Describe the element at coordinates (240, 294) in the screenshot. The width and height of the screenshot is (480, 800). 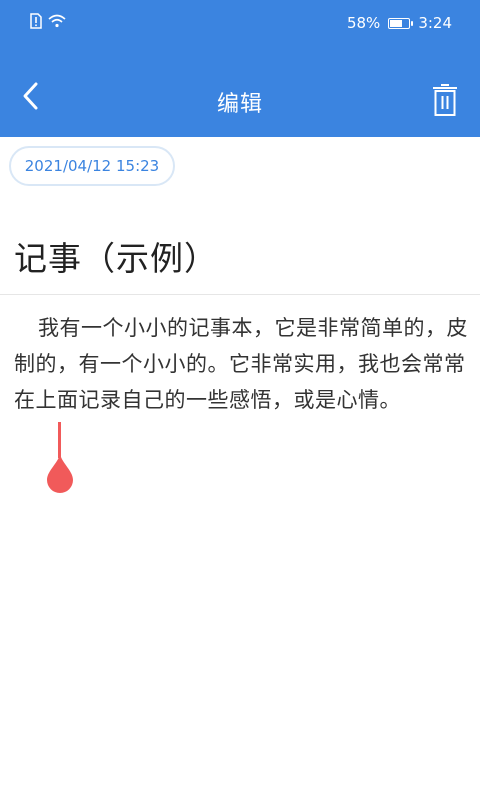
I see `title-divider` at that location.